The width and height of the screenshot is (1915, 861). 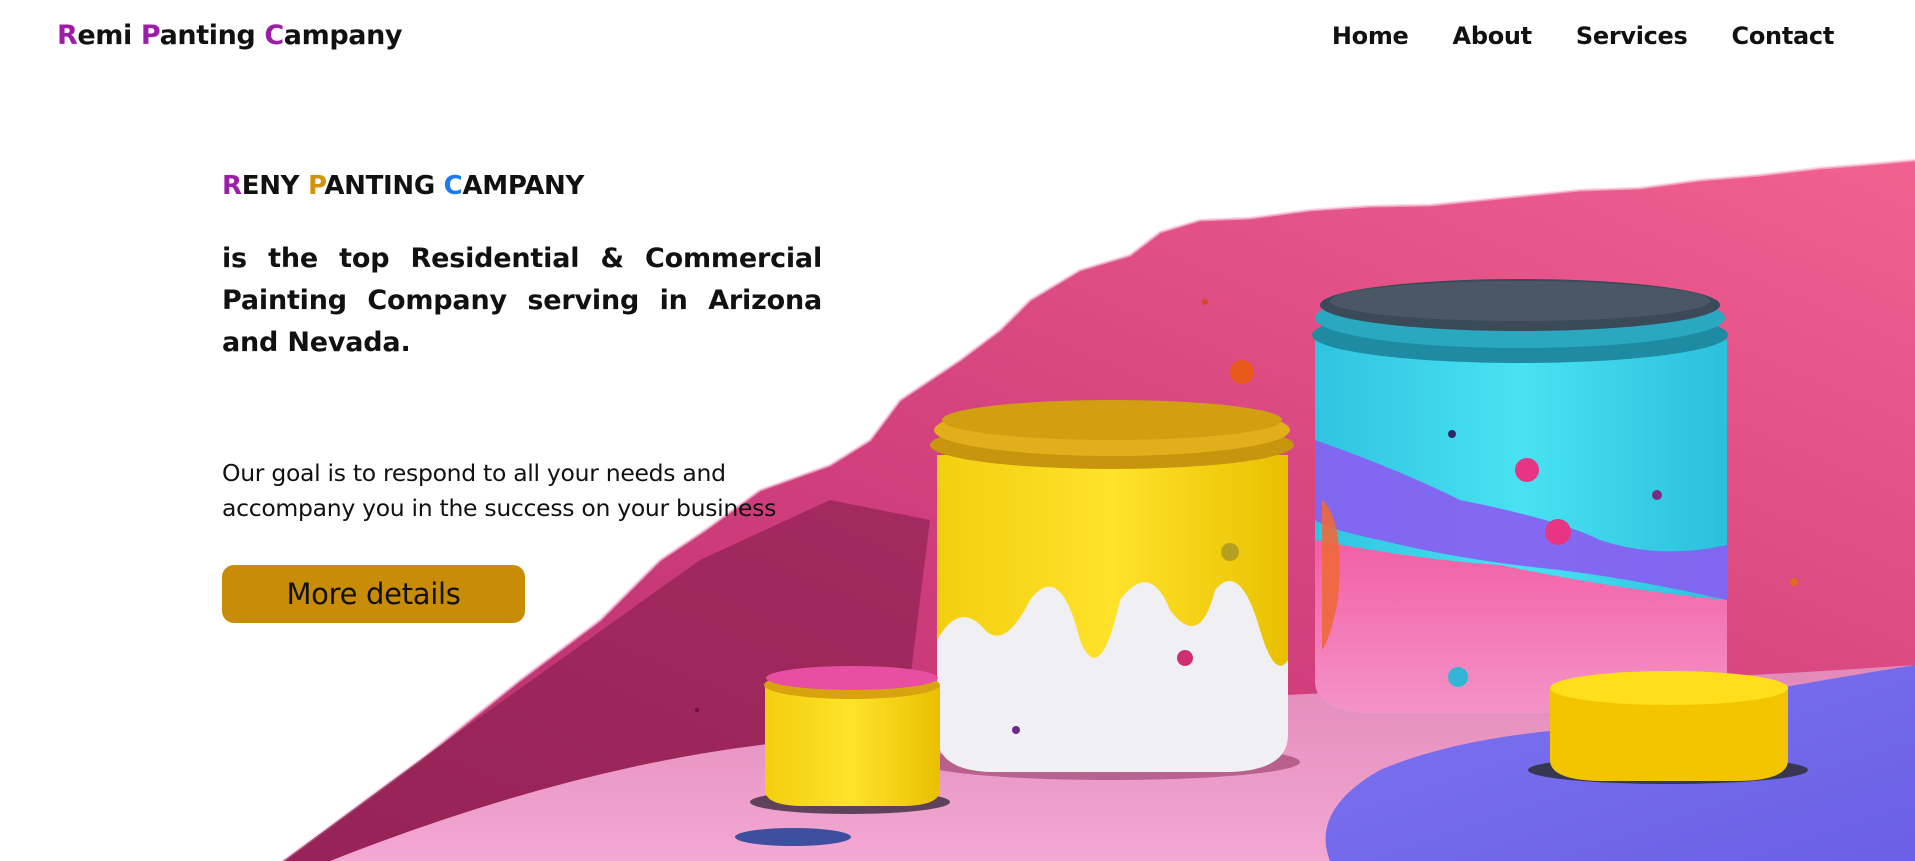 What do you see at coordinates (109, 35) in the screenshot?
I see `brand-word-rest: emi` at bounding box center [109, 35].